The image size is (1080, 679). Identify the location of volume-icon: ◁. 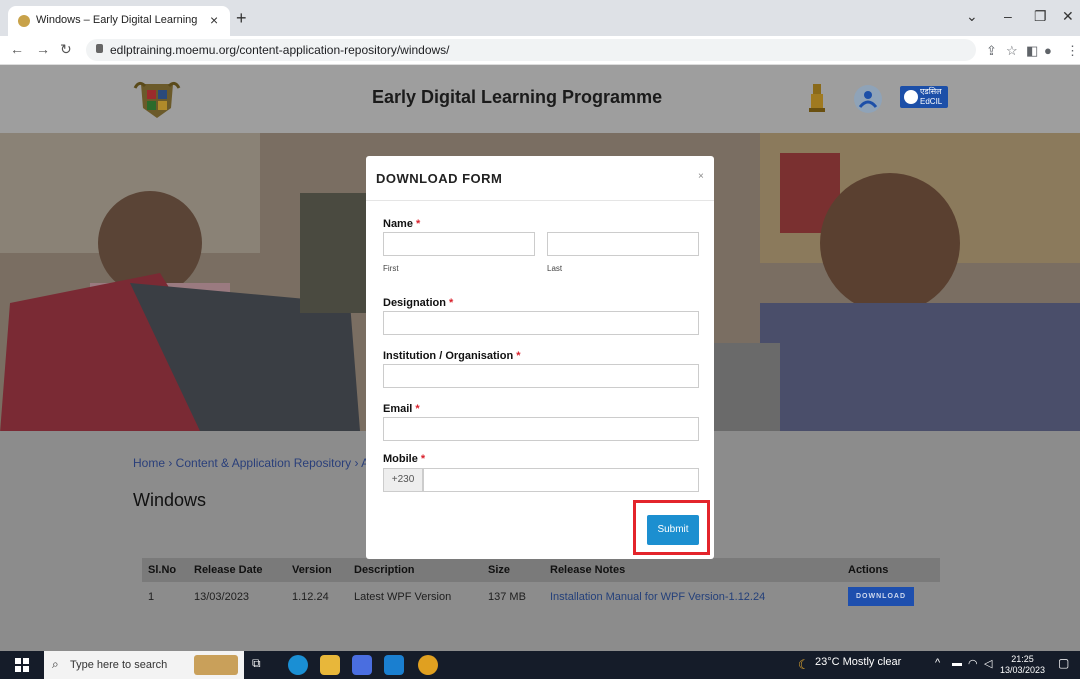
(988, 663).